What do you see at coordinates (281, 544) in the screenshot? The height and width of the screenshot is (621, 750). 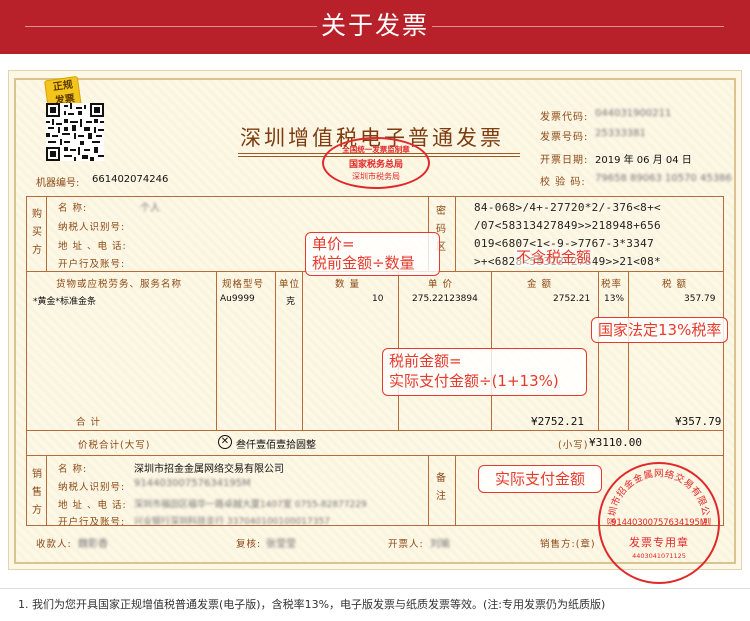 I see `reviewer-value: 张莹莹` at bounding box center [281, 544].